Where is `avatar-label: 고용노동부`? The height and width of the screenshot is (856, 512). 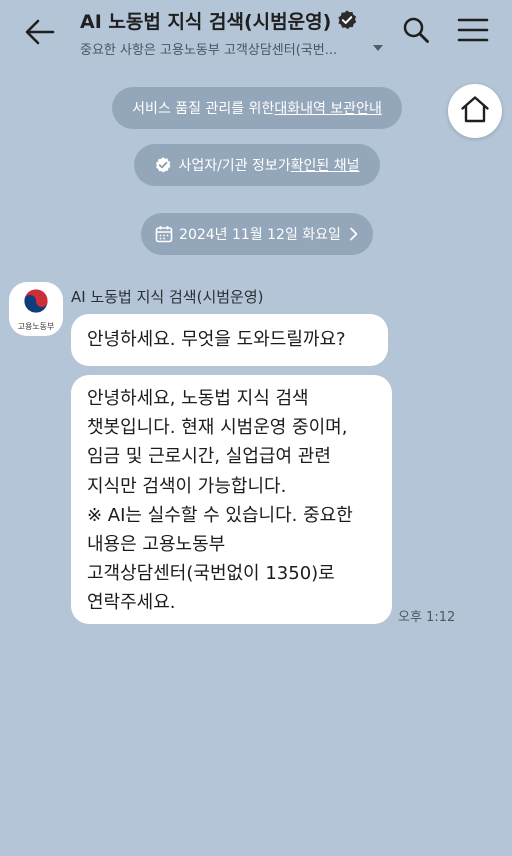
avatar-label: 고용노동부 is located at coordinates (36, 326).